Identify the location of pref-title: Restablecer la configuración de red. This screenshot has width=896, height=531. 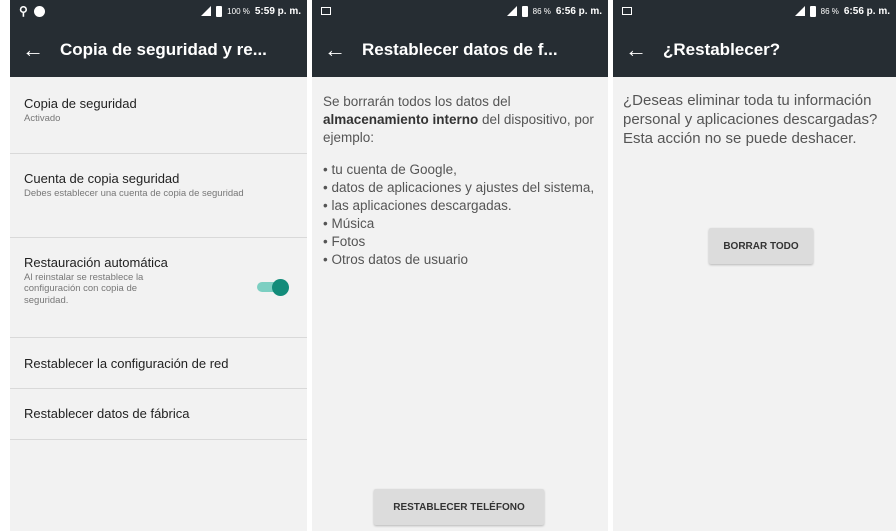
(126, 363).